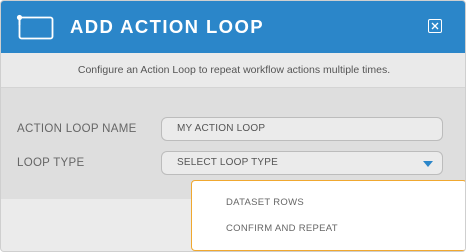 The height and width of the screenshot is (252, 466). I want to click on dropdown-option-confirm-and-repeat: CONFIRM AND REPEAT, so click(282, 228).